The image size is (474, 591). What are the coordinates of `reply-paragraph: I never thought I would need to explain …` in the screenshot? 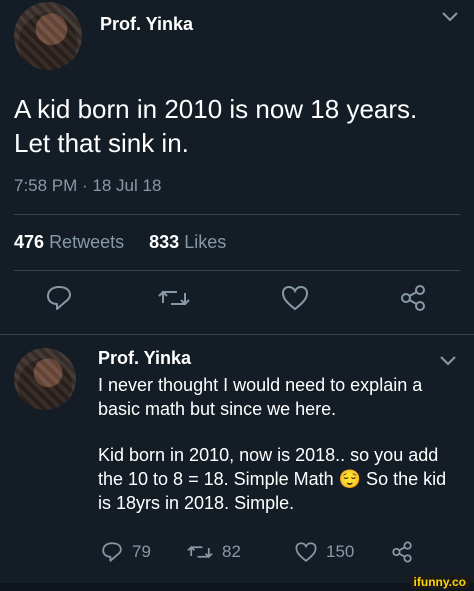 It's located at (260, 397).